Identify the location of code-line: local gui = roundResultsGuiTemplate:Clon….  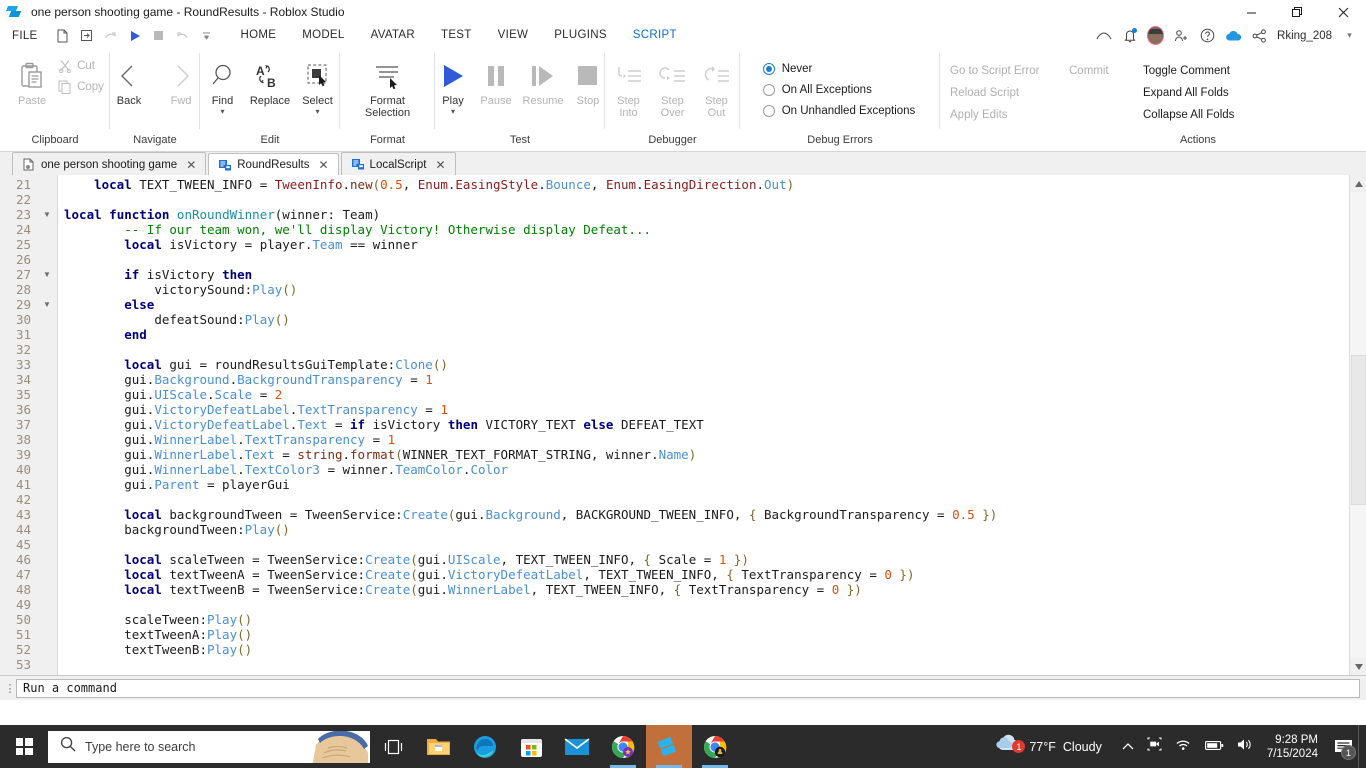
(706, 364).